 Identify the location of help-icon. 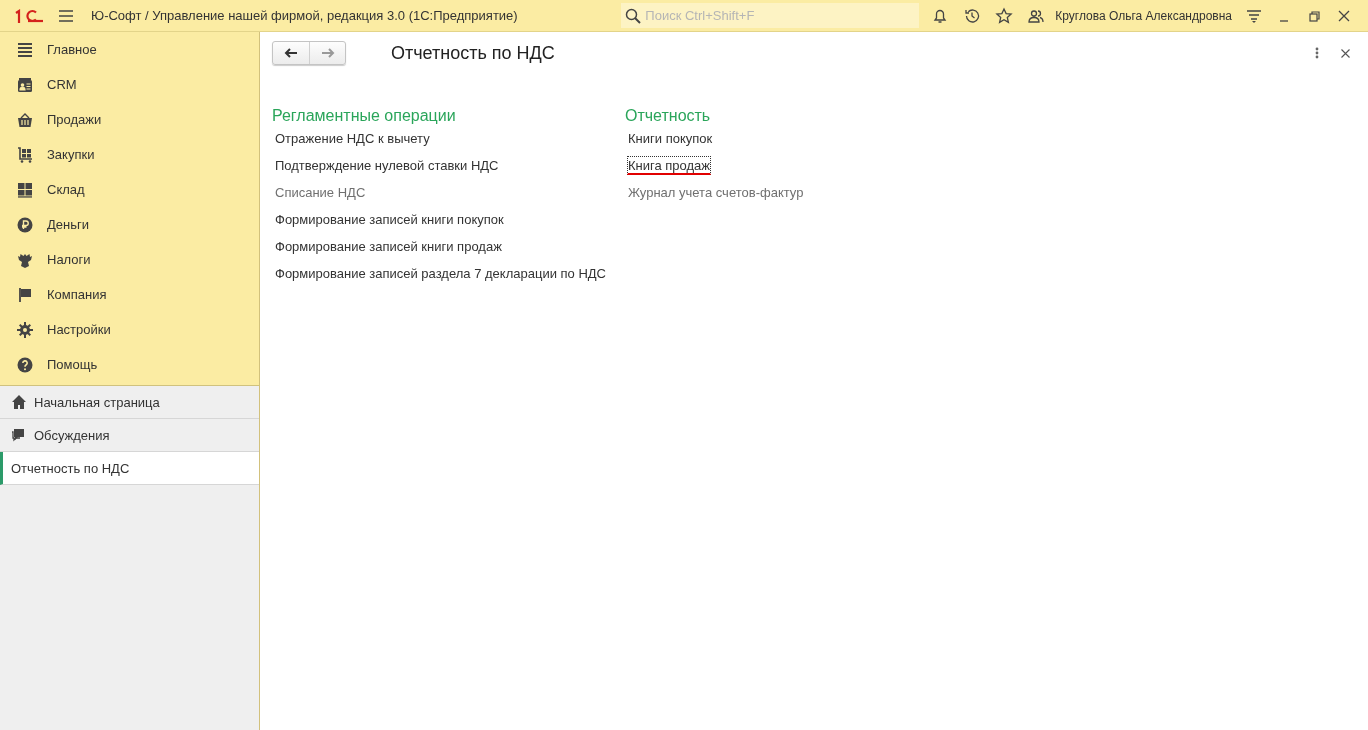
(25, 364).